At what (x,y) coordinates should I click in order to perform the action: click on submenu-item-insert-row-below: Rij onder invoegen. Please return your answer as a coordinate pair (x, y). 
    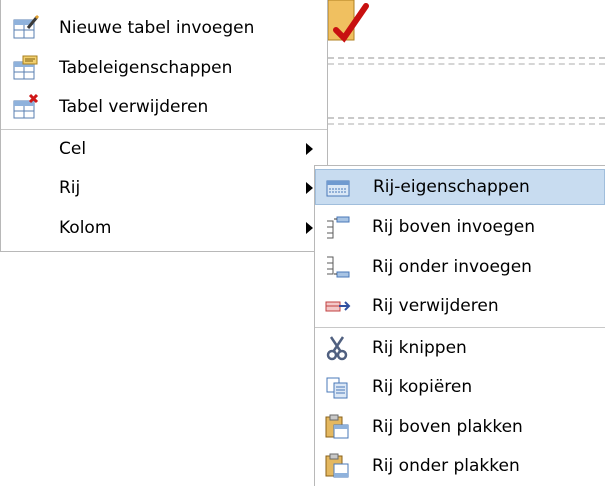
    Looking at the image, I should click on (460, 267).